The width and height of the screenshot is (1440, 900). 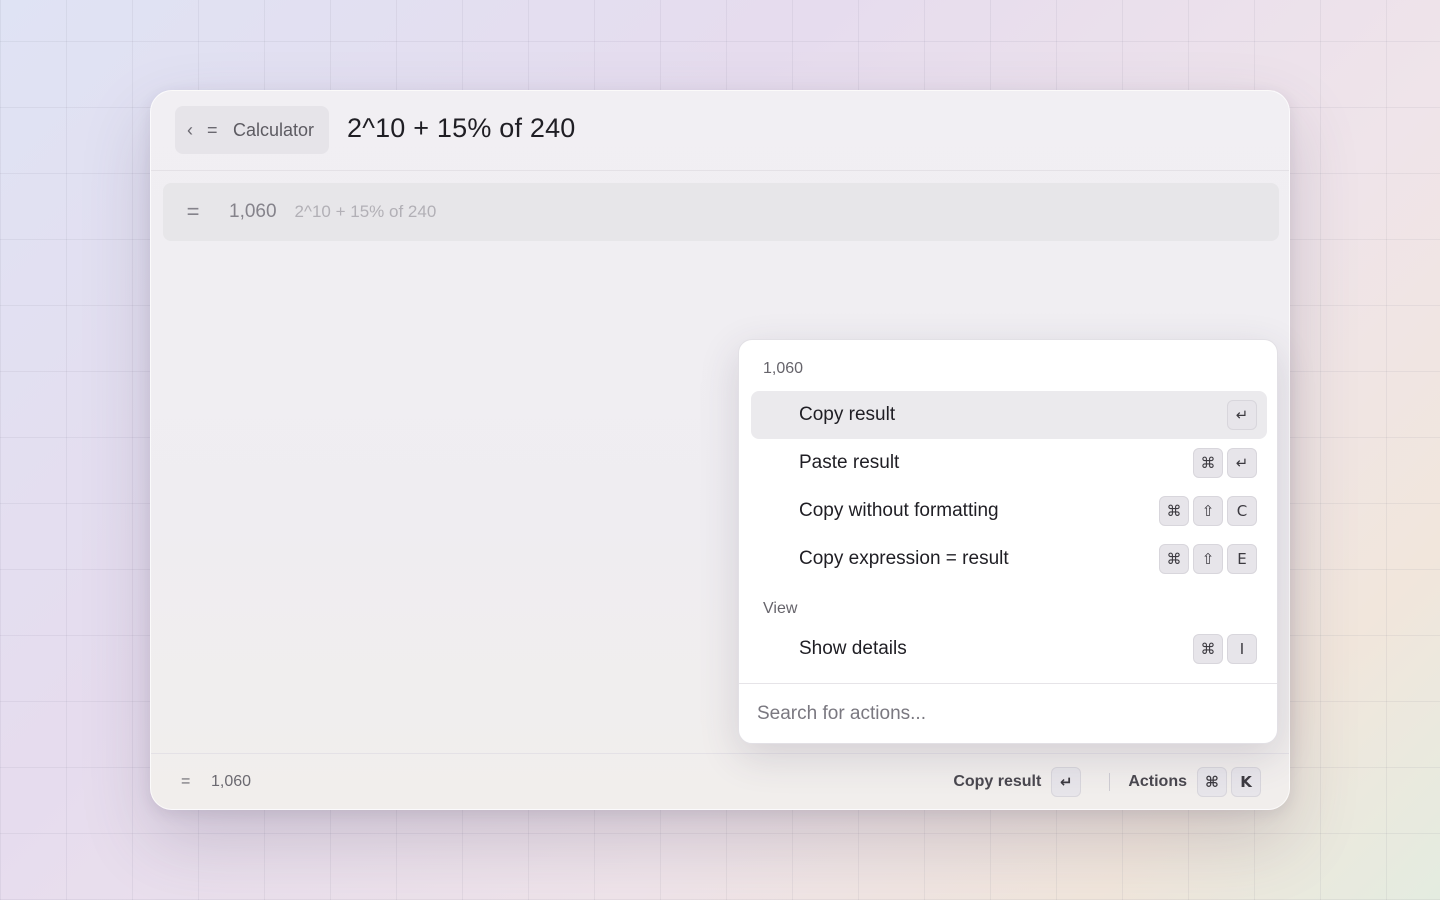 I want to click on i-key: I, so click(x=1242, y=649).